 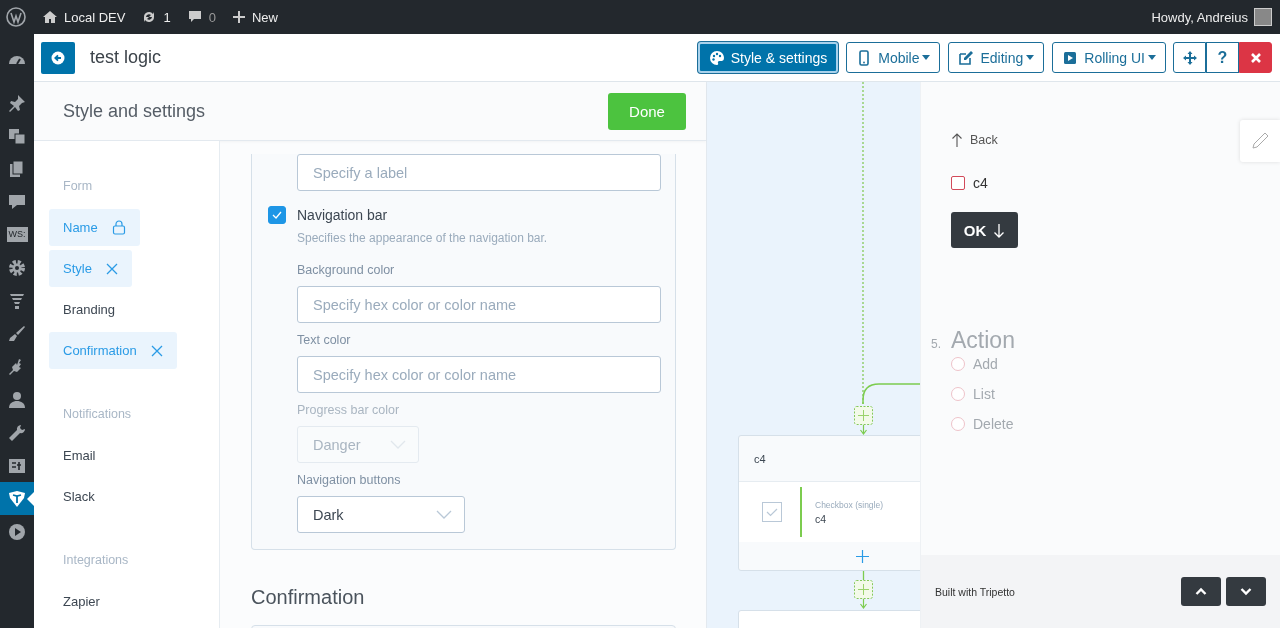 I want to click on nav-item: Email, so click(x=79, y=455).